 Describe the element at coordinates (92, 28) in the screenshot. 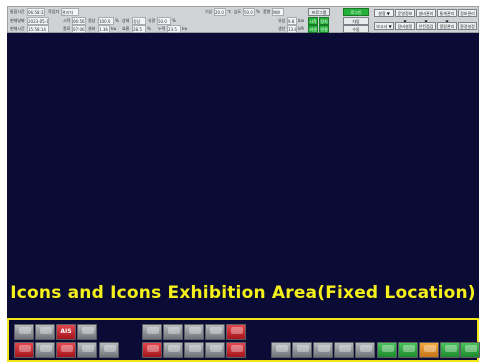

I see `status-label: 설비` at that location.